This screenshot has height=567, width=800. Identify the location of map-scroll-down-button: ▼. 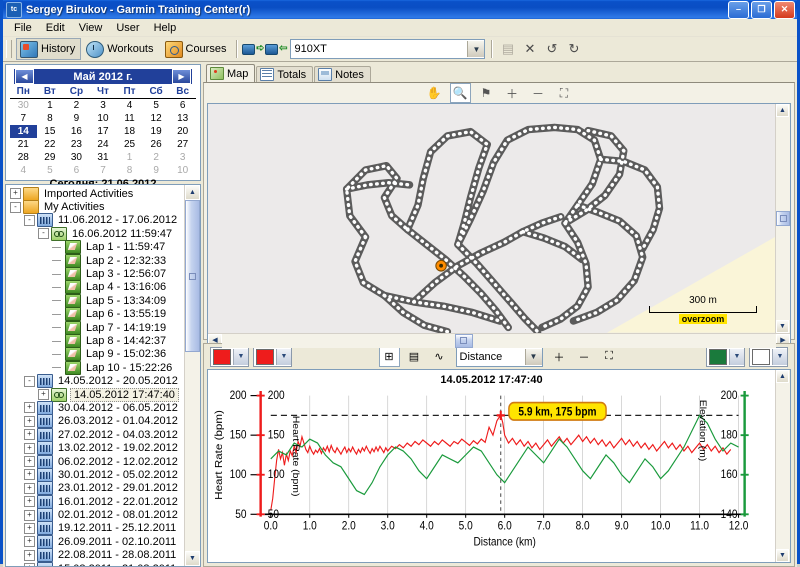
(782, 326).